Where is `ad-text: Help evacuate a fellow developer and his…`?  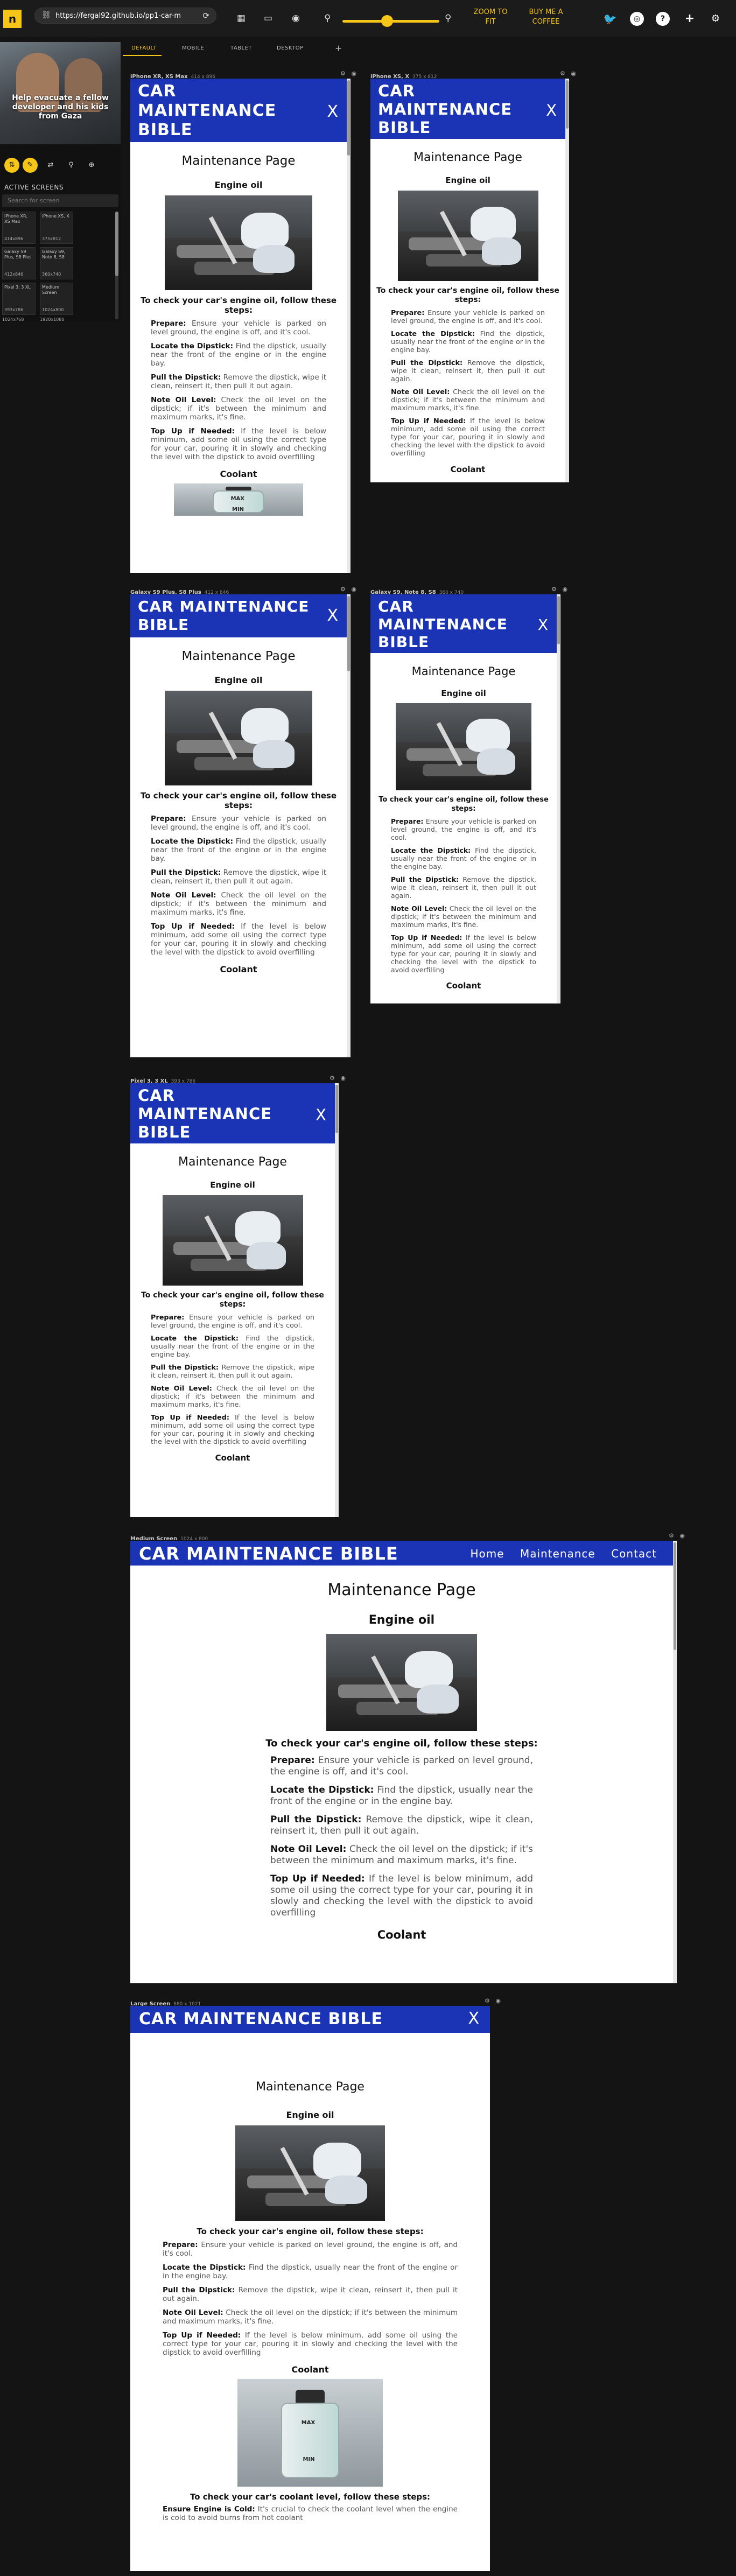 ad-text: Help evacuate a fellow developer and his… is located at coordinates (60, 107).